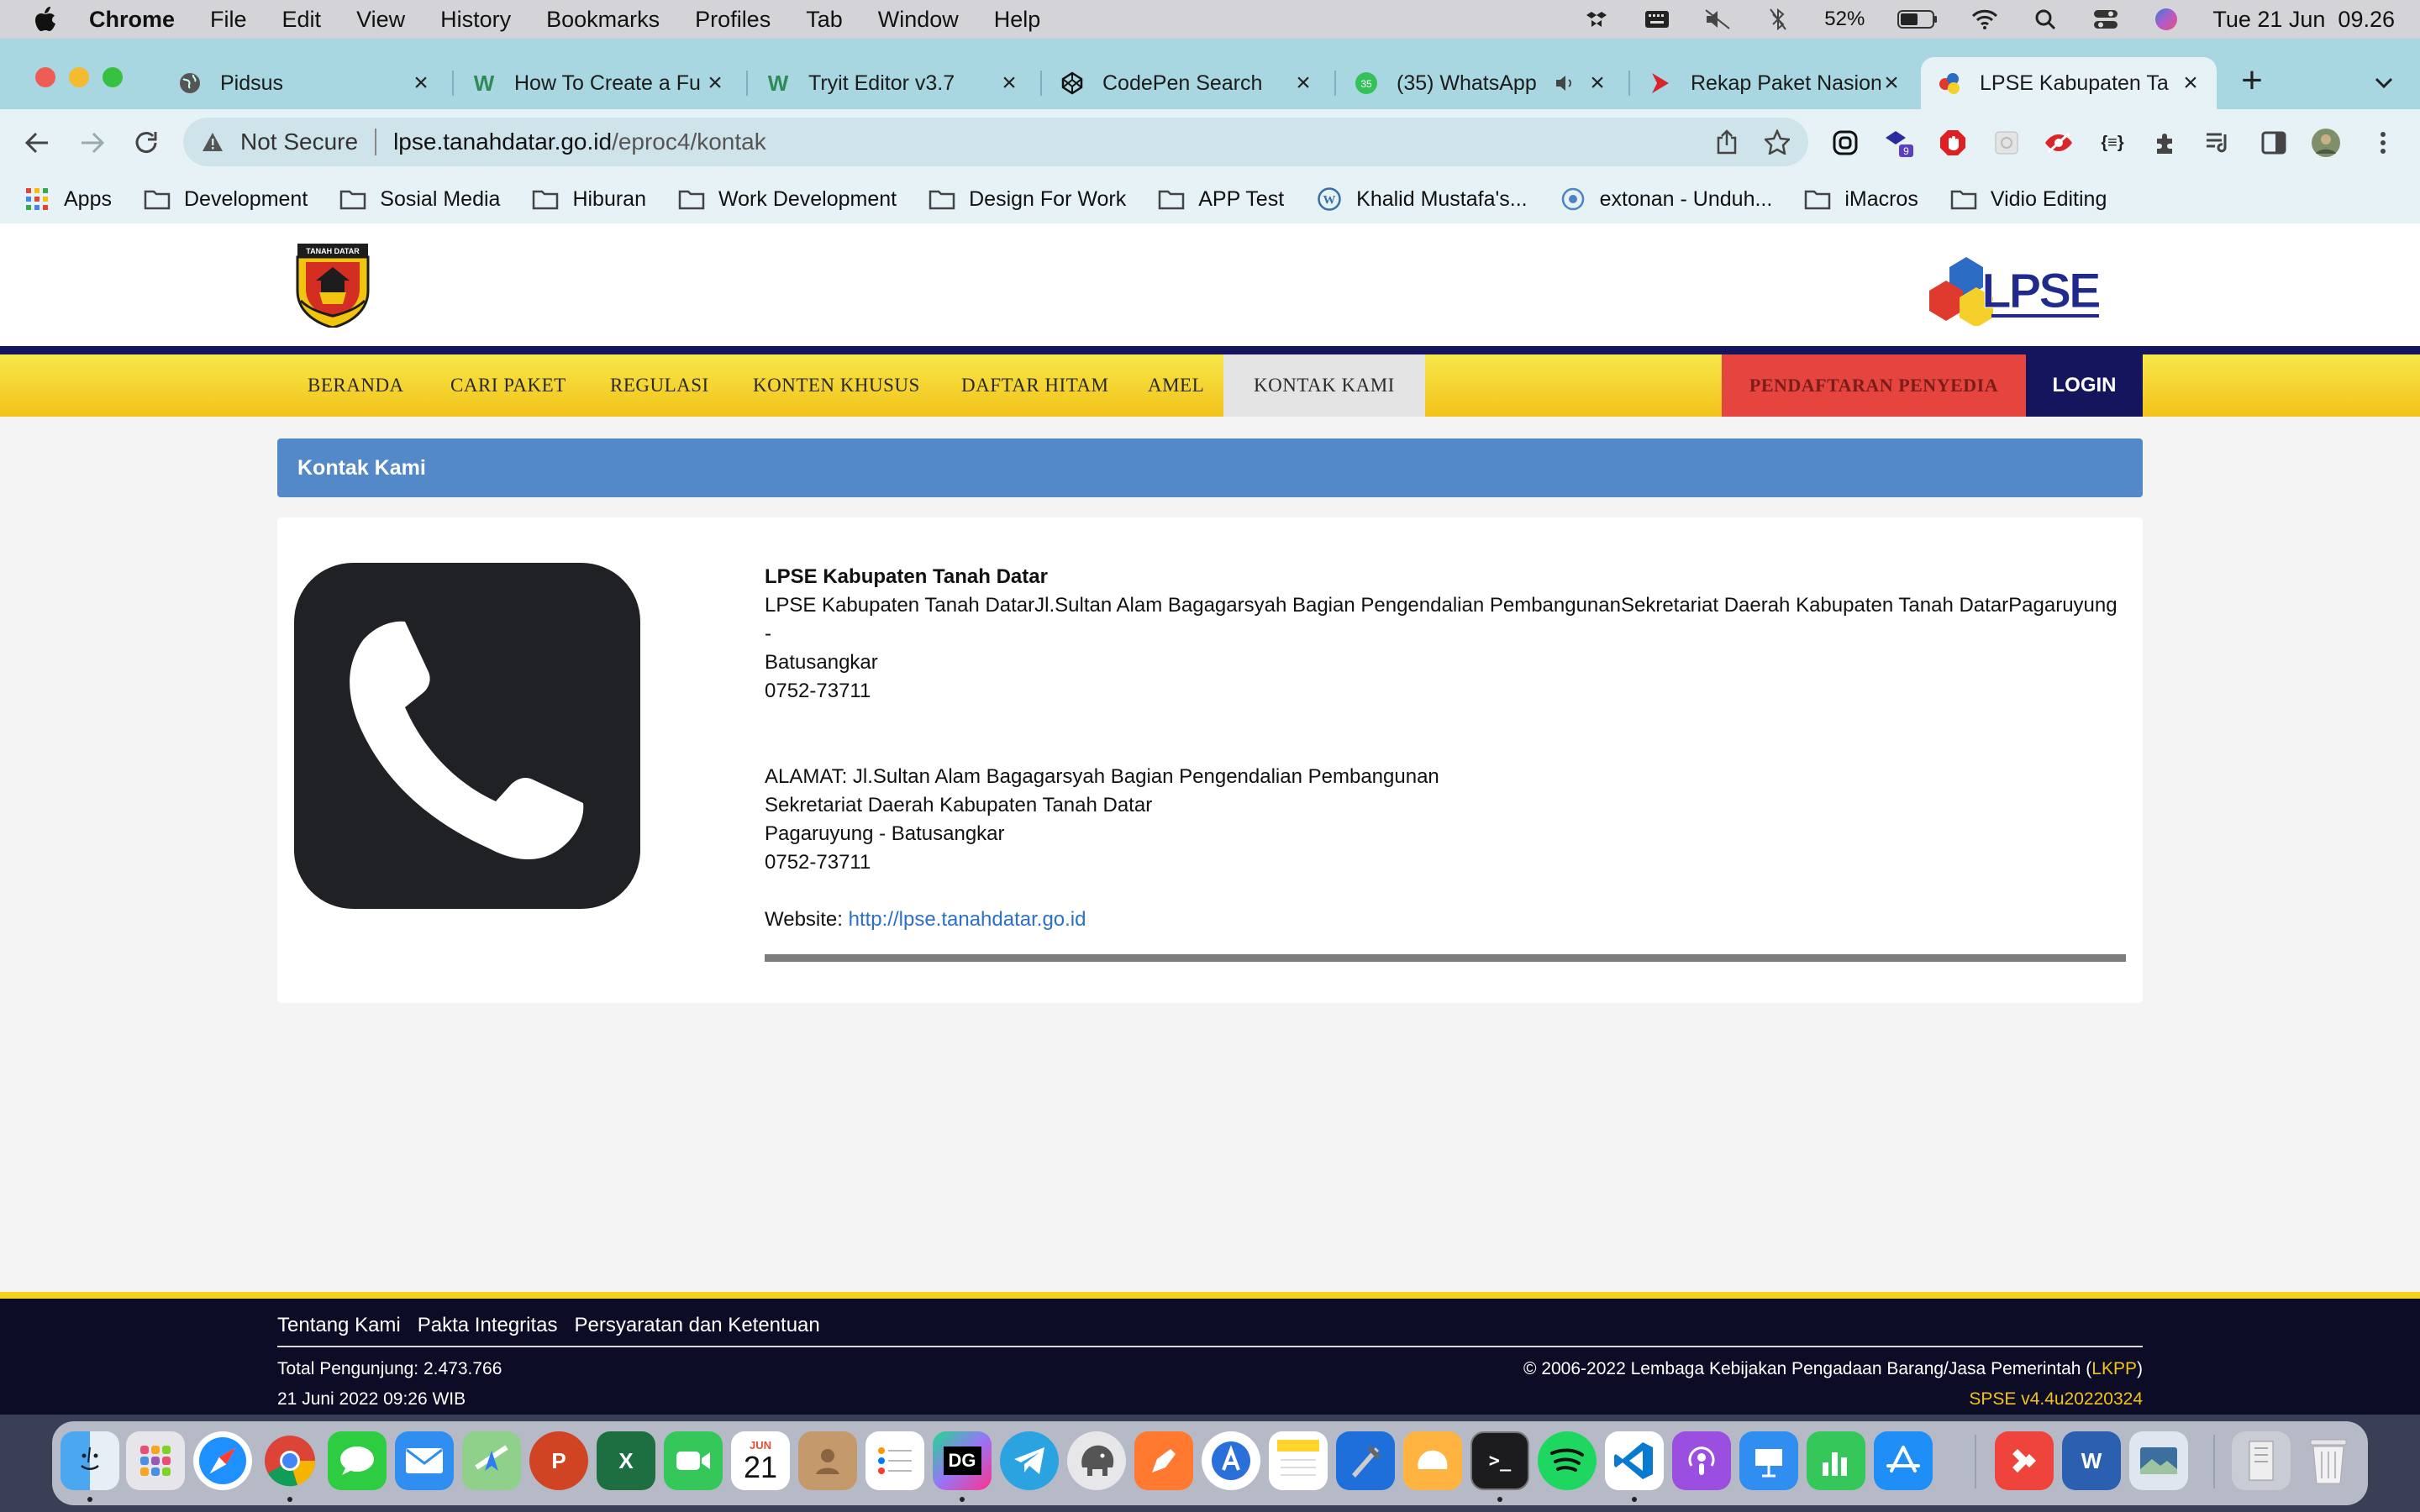  Describe the element at coordinates (289, 1460) in the screenshot. I see `chrome-icon` at that location.